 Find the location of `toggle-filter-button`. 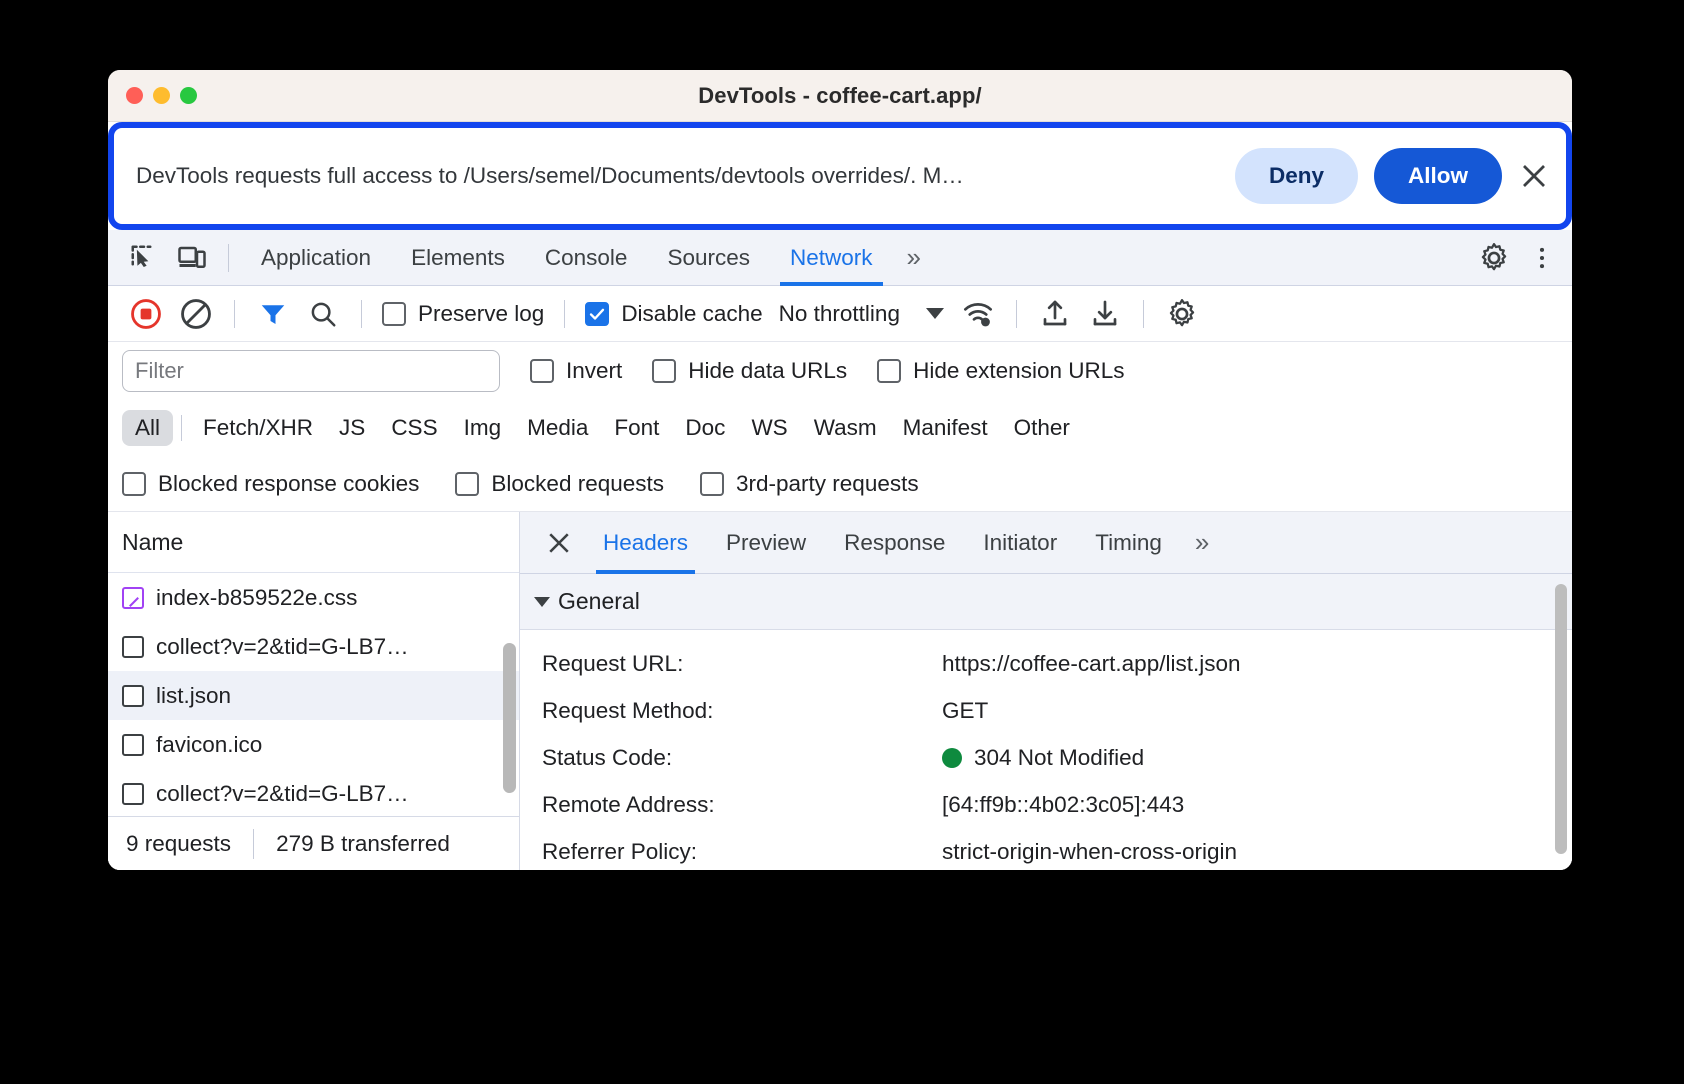

toggle-filter-button is located at coordinates (273, 314).